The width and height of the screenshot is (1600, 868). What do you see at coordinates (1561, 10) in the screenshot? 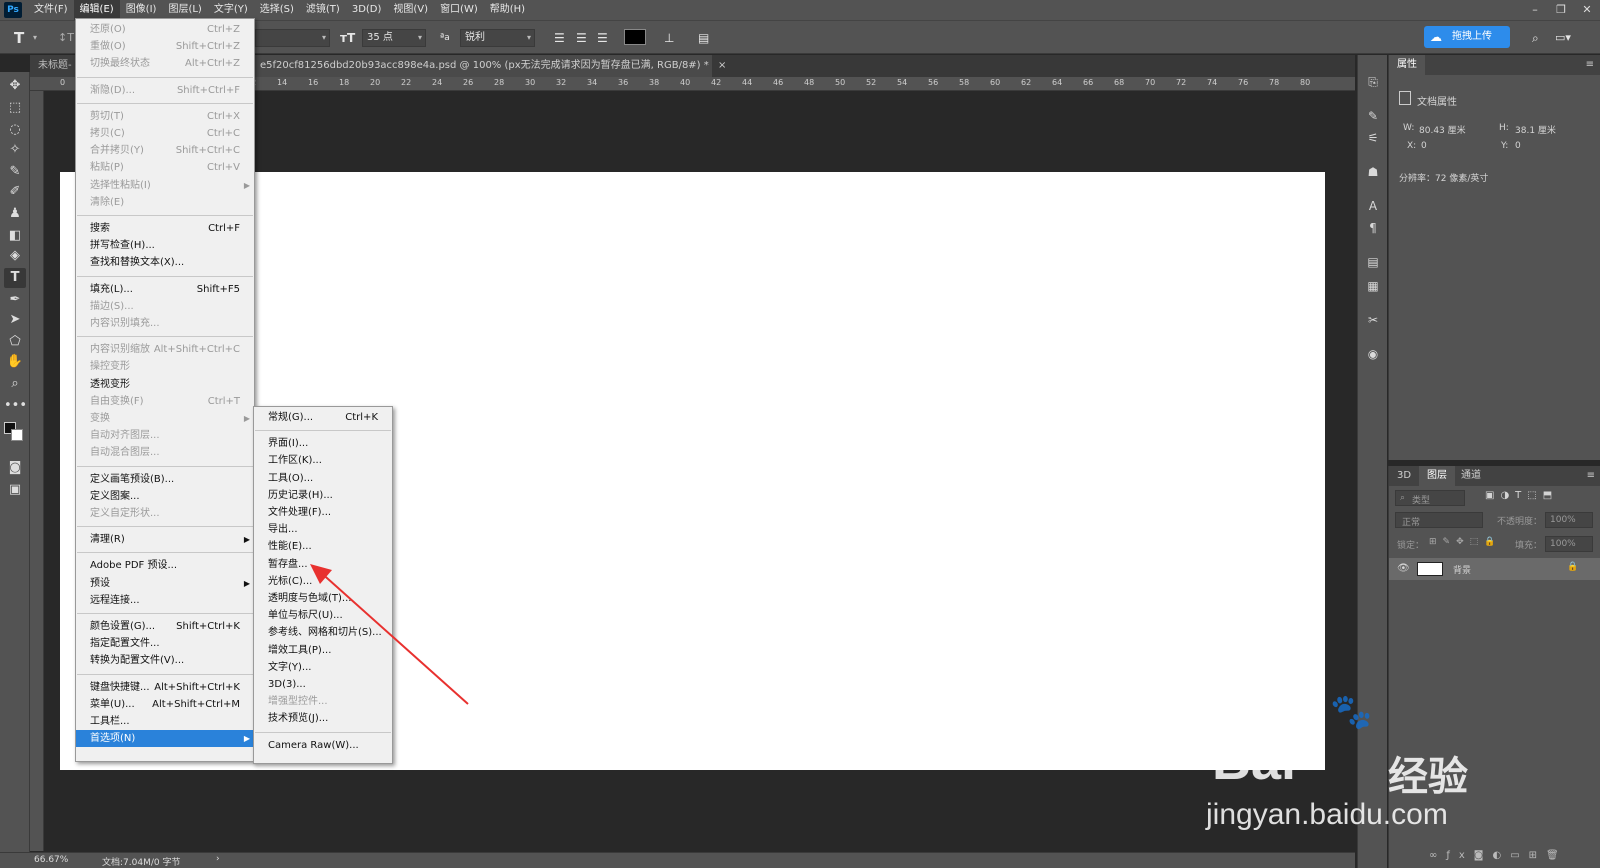
I see `restore-button: ❐` at bounding box center [1561, 10].